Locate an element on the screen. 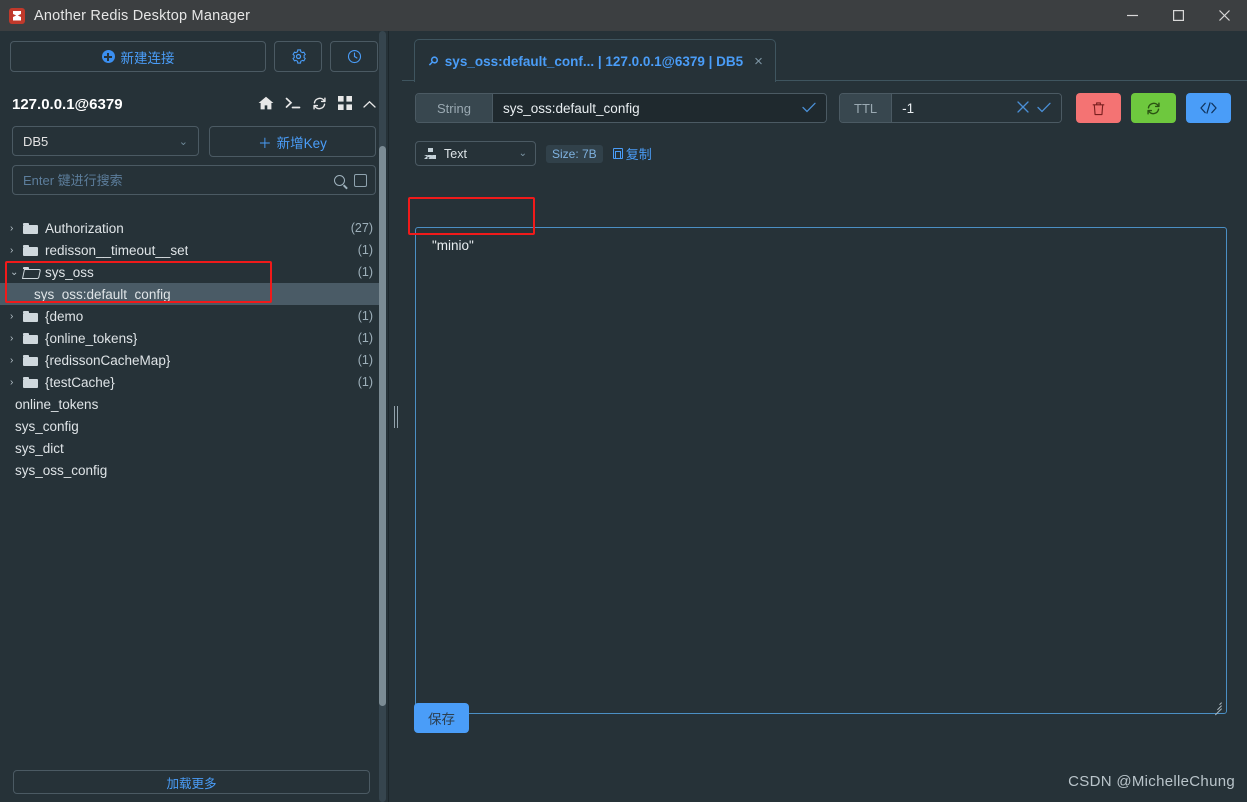  delete-key-button is located at coordinates (1098, 108).